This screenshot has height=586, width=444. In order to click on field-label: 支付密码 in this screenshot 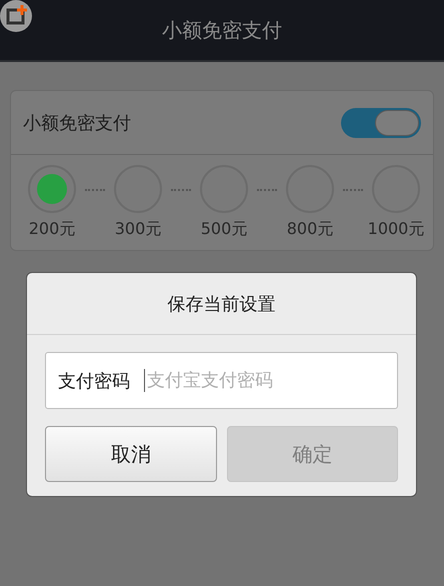, I will do `click(94, 381)`.